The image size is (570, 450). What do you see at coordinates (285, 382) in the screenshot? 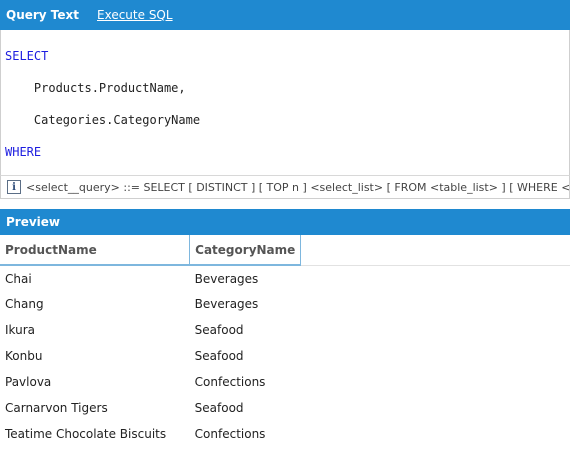
I see `table-row: Pavlova Confections` at bounding box center [285, 382].